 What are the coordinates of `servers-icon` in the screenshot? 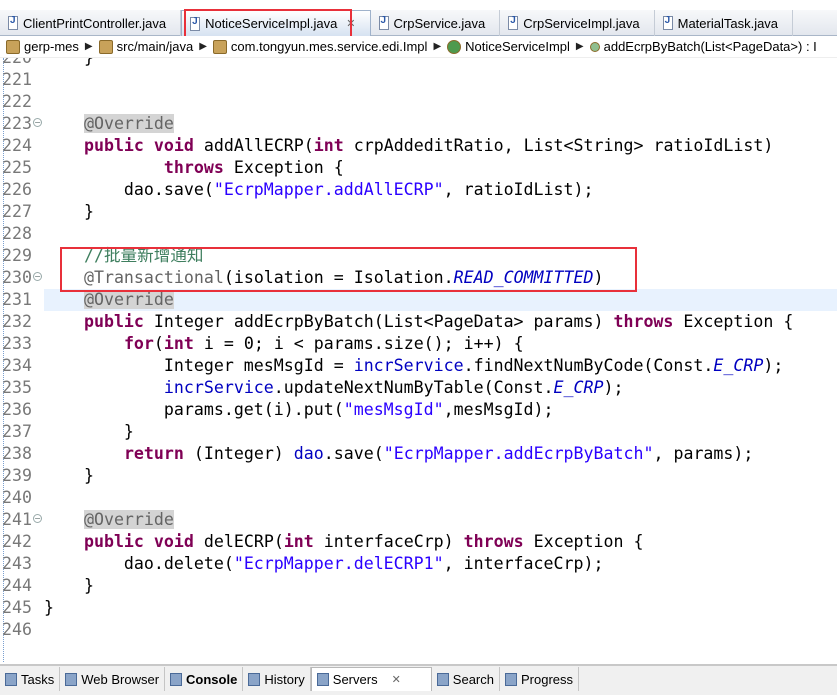 It's located at (322, 679).